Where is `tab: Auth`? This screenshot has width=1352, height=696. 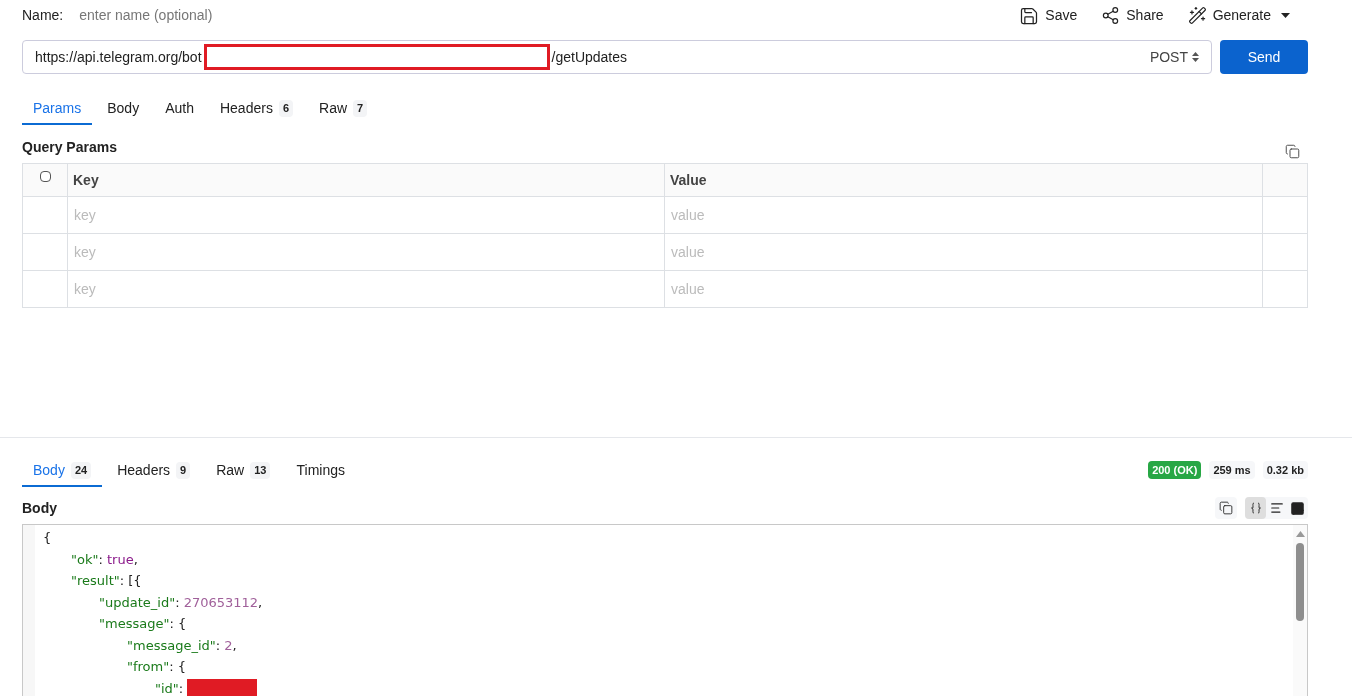 tab: Auth is located at coordinates (179, 109).